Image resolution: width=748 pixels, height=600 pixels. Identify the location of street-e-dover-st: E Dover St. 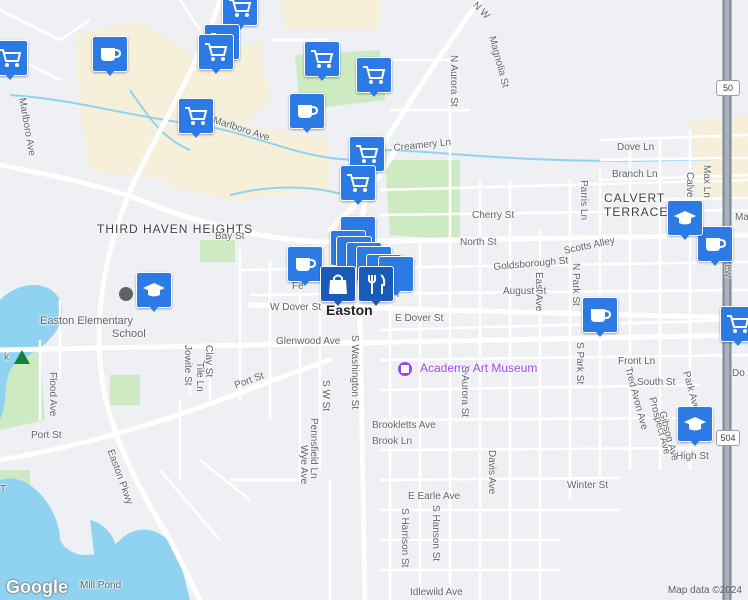
(419, 318).